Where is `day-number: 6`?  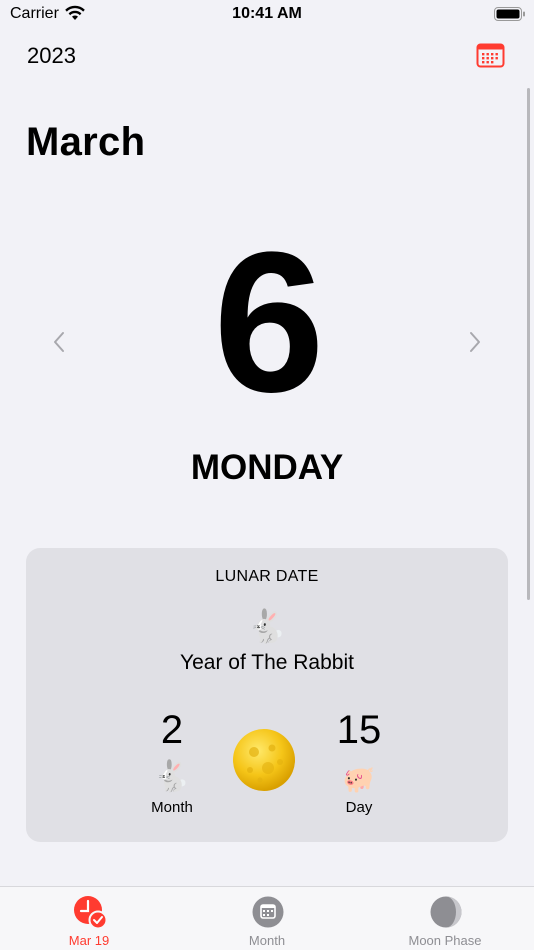 day-number: 6 is located at coordinates (268, 322).